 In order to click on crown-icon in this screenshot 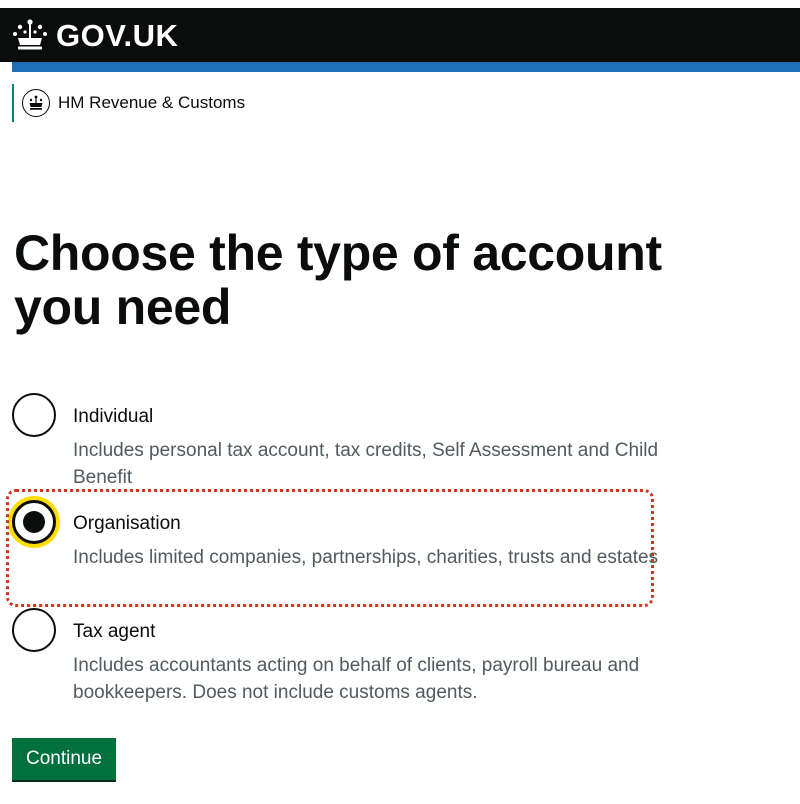, I will do `click(30, 34)`.